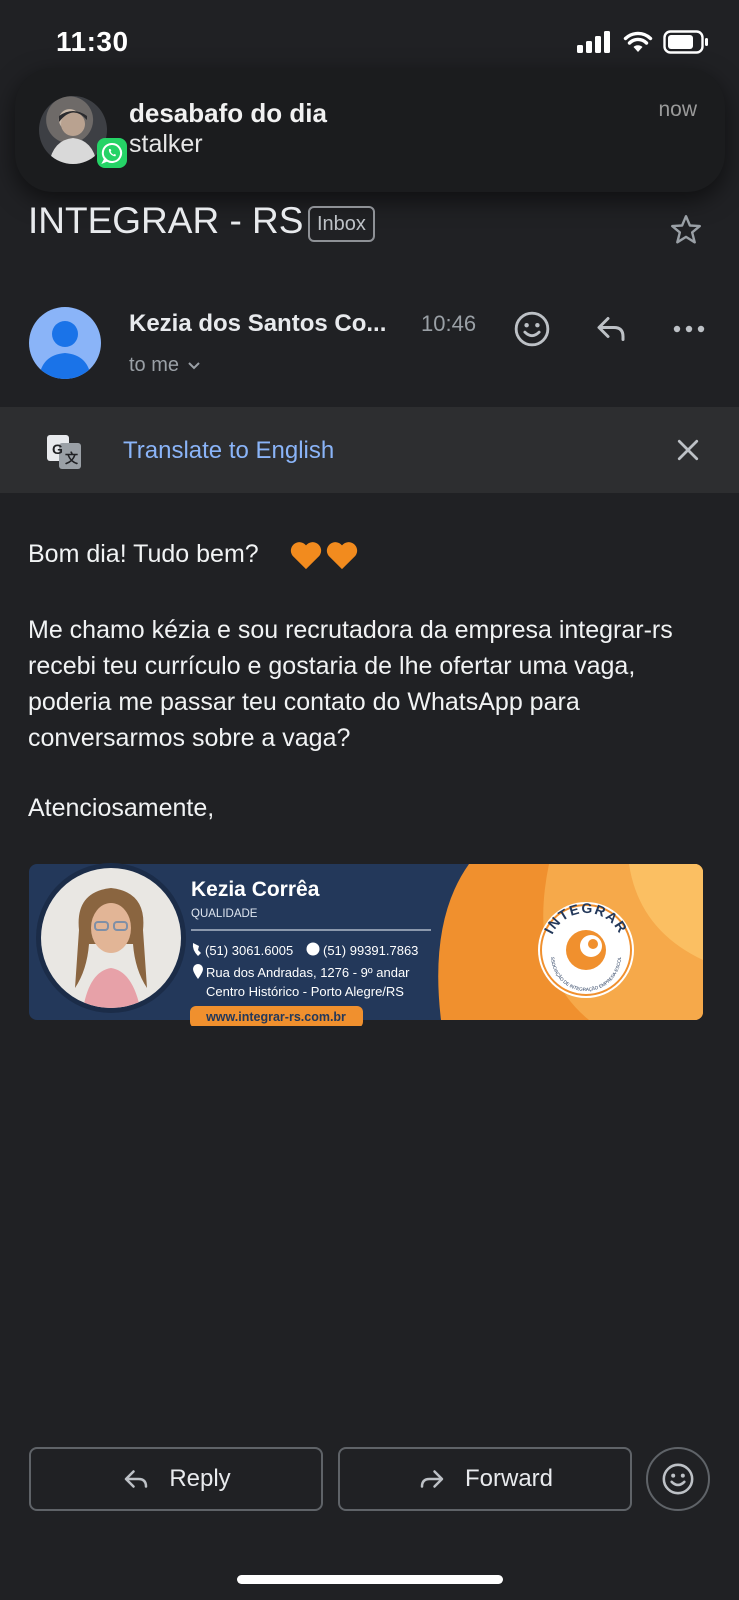 This screenshot has height=1600, width=739. What do you see at coordinates (143, 554) in the screenshot?
I see `greeting-text: Bom dia! Tudo bem?` at bounding box center [143, 554].